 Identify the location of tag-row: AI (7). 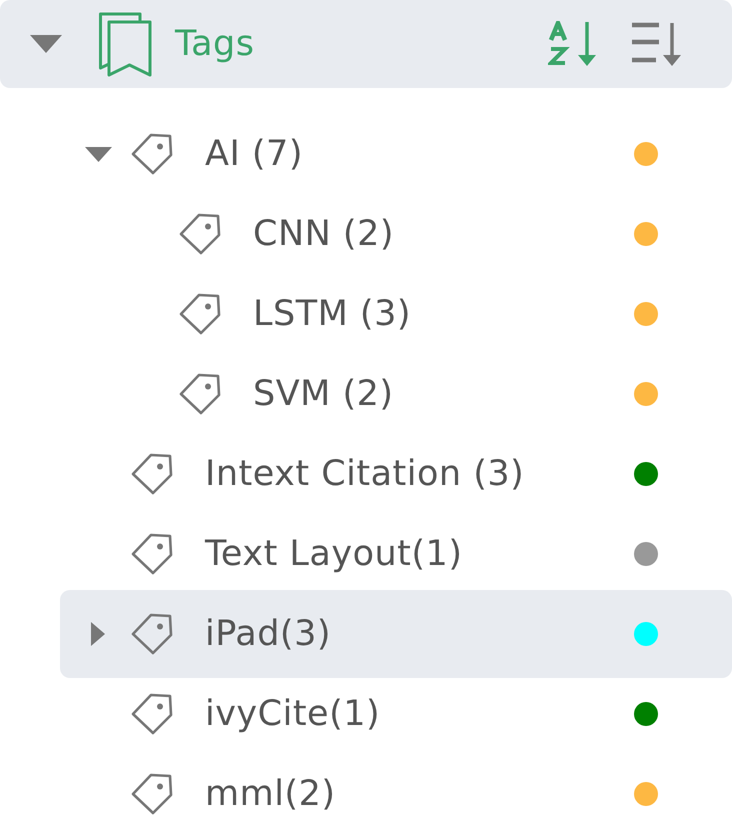
(396, 154).